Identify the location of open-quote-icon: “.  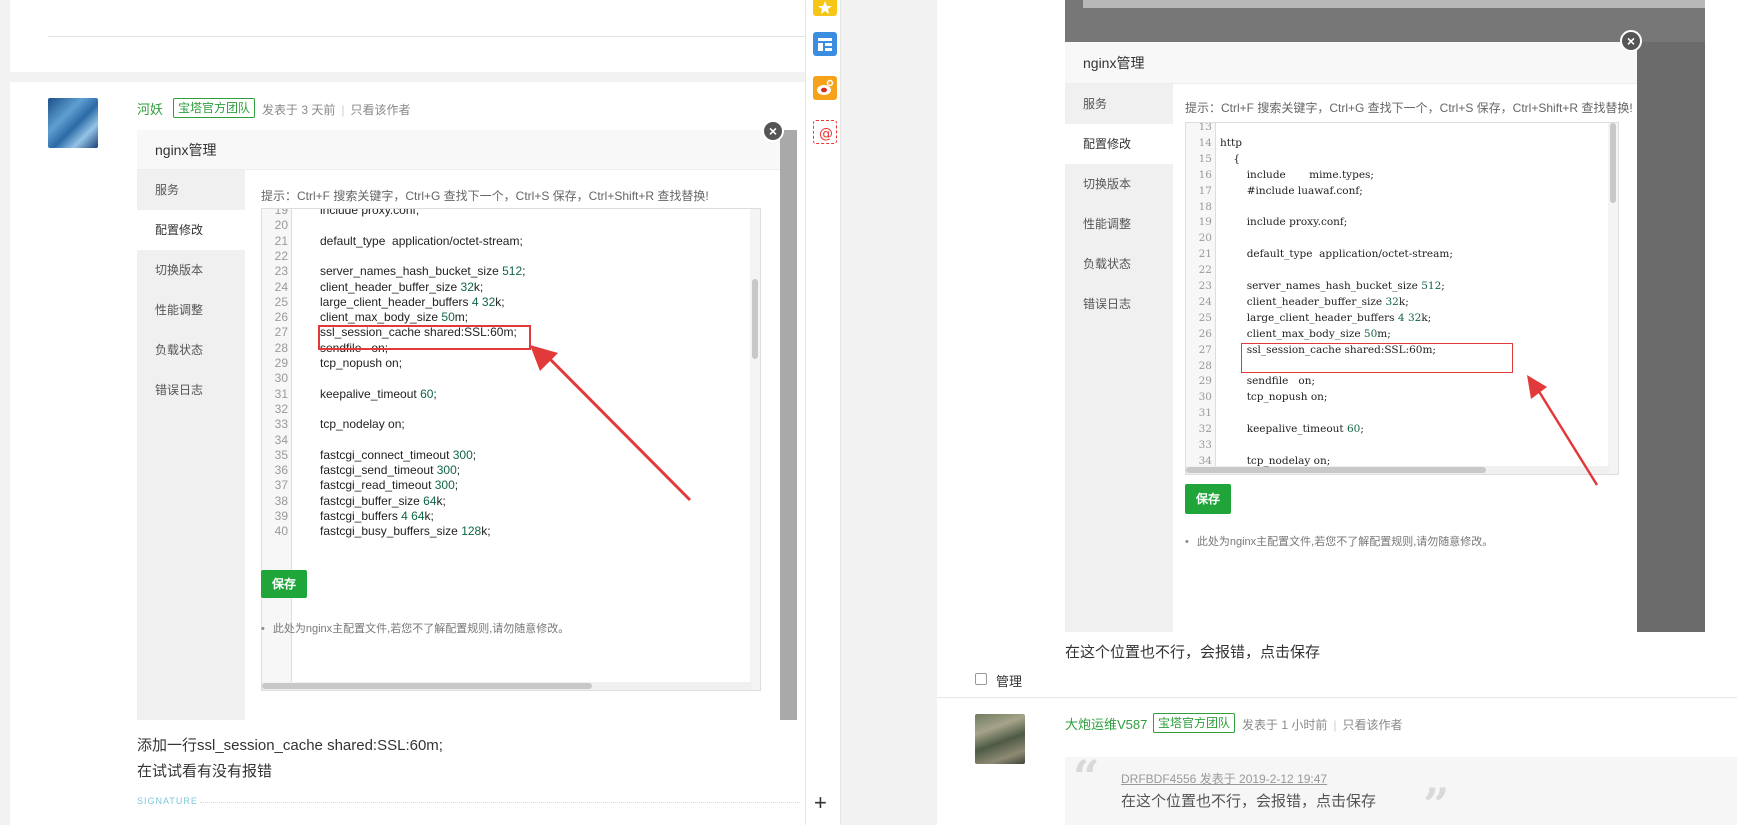
(1086, 777).